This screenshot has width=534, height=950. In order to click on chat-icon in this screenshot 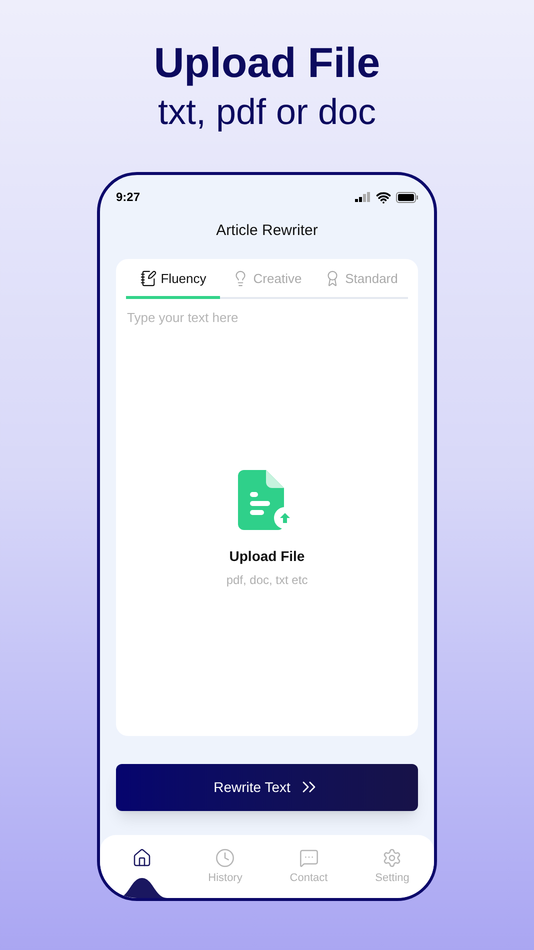, I will do `click(308, 858)`.